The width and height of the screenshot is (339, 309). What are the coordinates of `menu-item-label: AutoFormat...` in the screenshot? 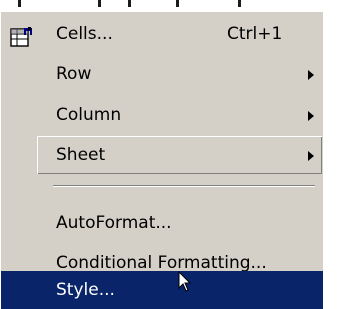 It's located at (114, 223).